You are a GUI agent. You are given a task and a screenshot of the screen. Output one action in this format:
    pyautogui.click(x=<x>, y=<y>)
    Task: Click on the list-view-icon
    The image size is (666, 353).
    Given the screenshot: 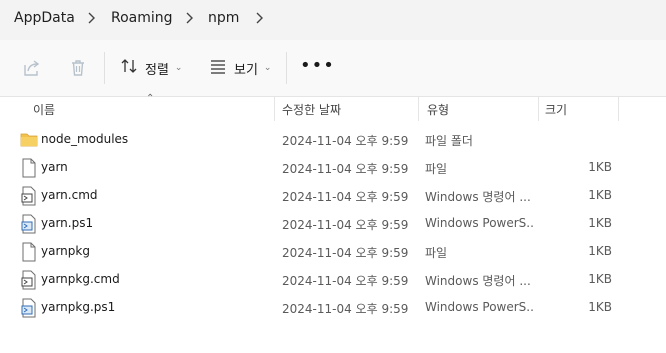 What is the action you would take?
    pyautogui.click(x=218, y=68)
    